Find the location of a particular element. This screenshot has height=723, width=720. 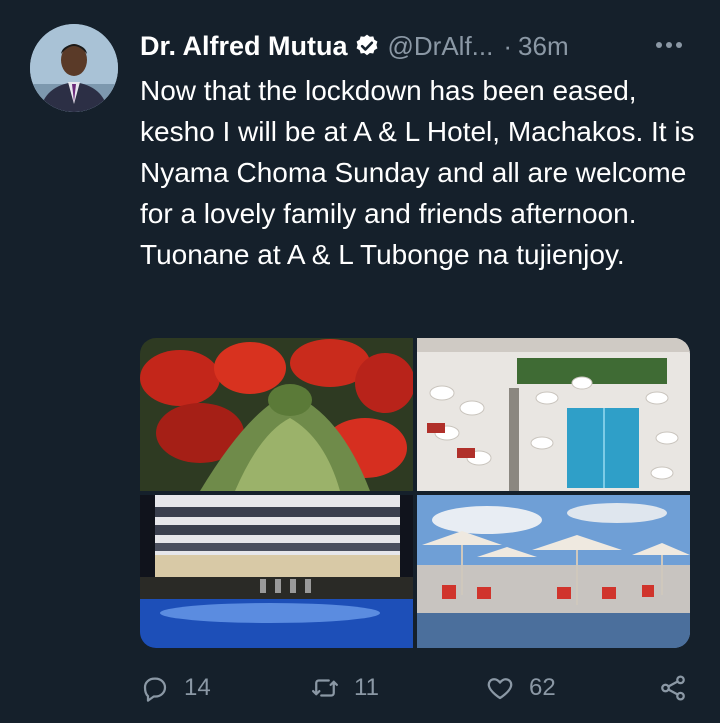

media-image-flowers is located at coordinates (276, 414).